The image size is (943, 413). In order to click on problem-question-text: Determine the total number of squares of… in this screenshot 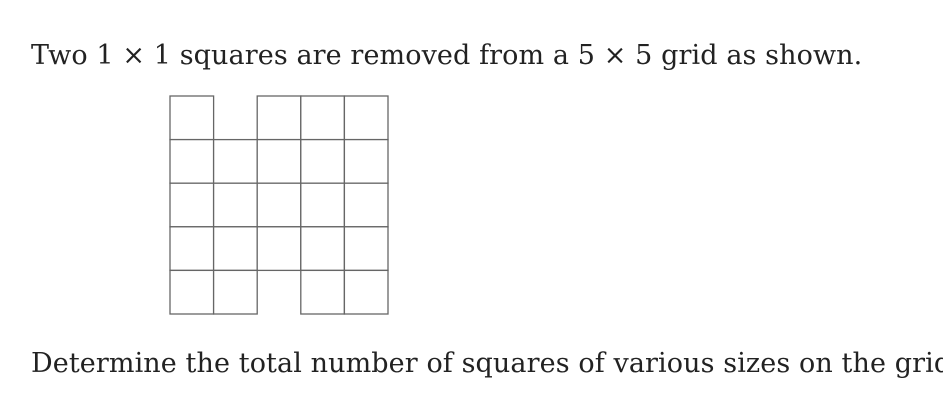, I will do `click(487, 363)`.